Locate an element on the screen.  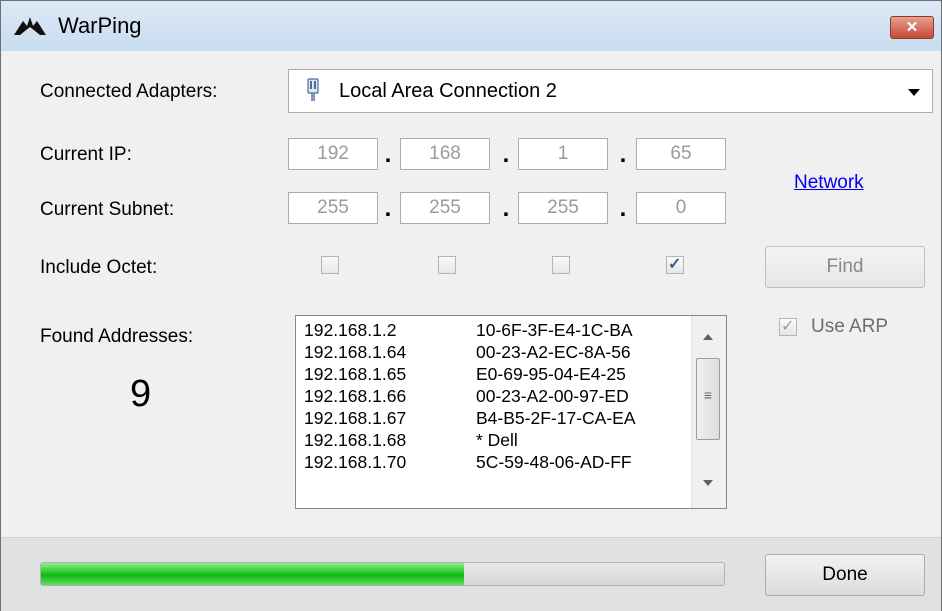
scroll-down-icon is located at coordinates (708, 483).